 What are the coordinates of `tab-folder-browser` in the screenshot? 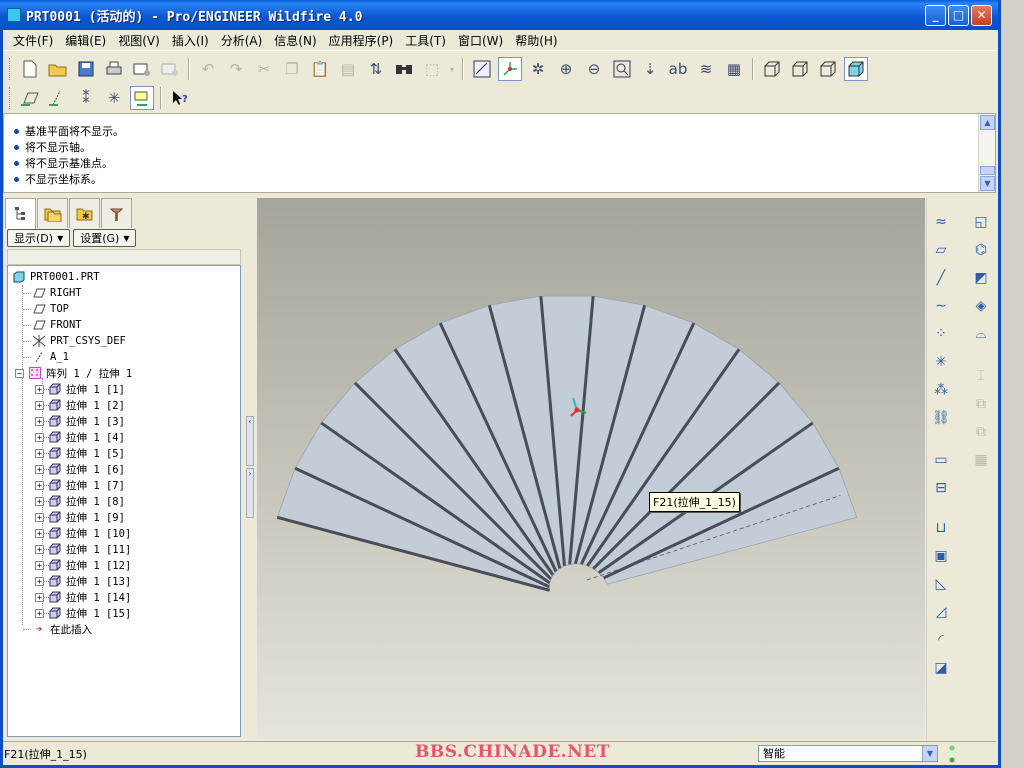 It's located at (52, 213).